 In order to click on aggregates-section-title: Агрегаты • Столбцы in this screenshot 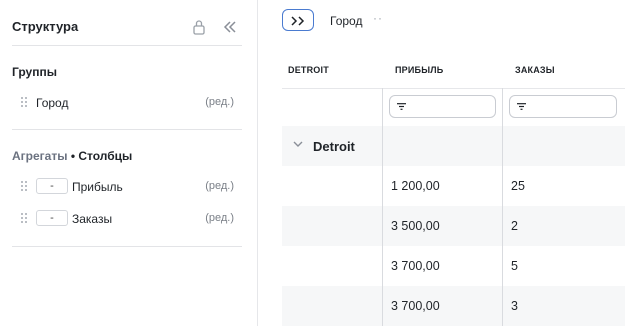, I will do `click(72, 156)`.